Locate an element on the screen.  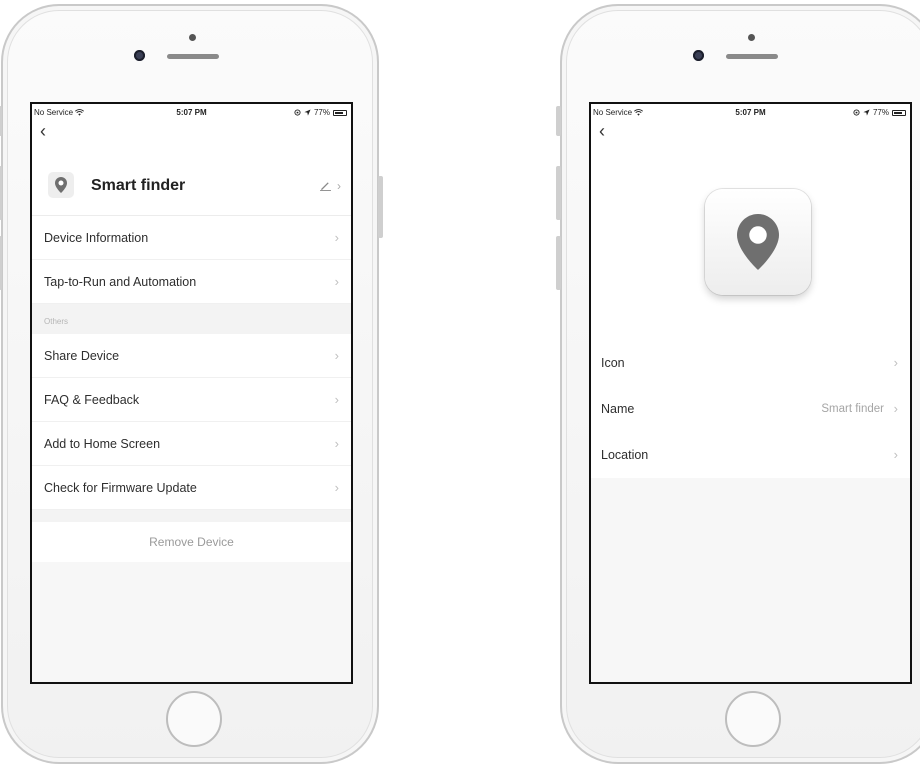
device-icon-preview is located at coordinates (750, 242).